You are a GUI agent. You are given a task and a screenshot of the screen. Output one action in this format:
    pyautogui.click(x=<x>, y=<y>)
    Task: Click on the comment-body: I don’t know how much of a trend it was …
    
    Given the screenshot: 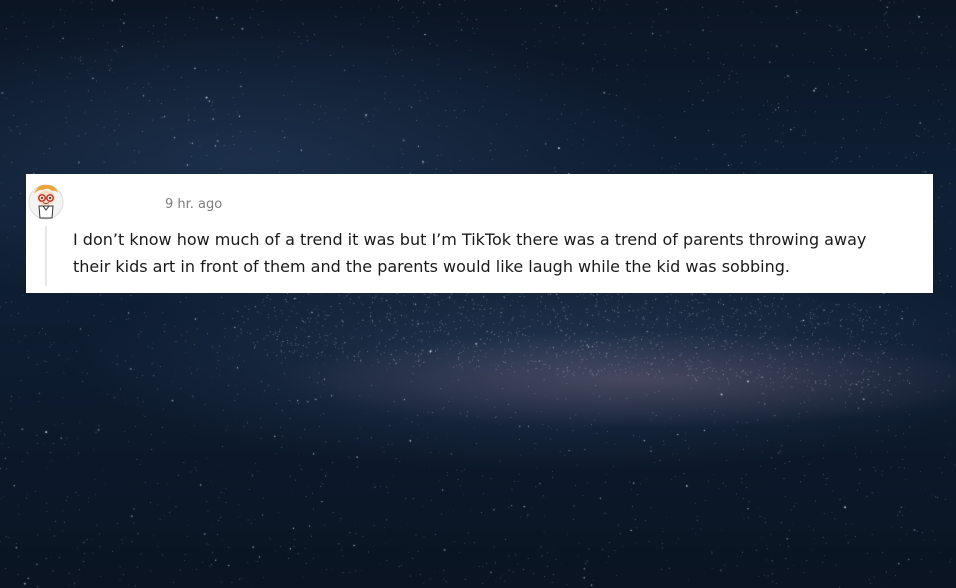 What is the action you would take?
    pyautogui.click(x=470, y=253)
    